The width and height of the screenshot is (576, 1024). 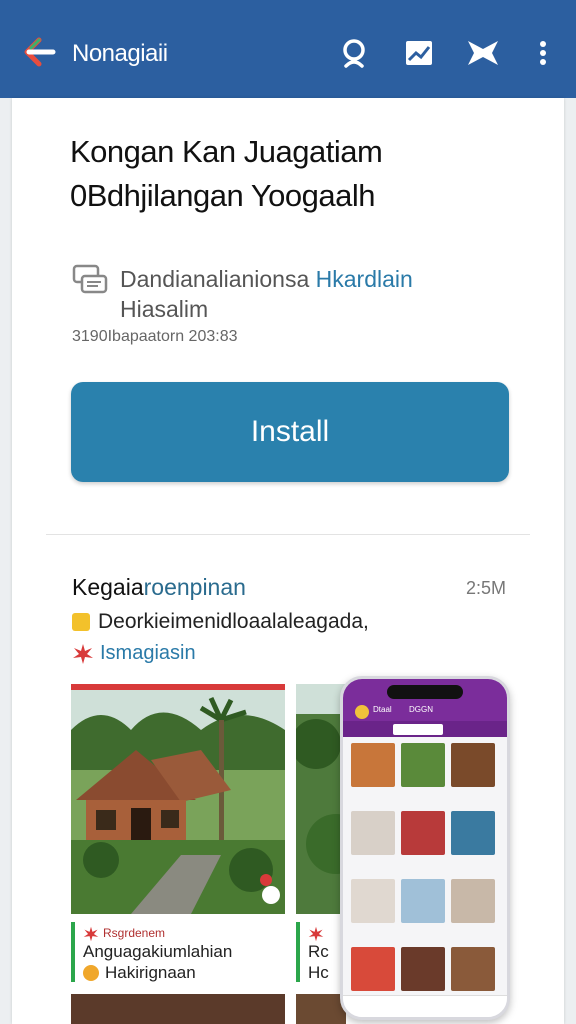 I want to click on bookmark-button, so click(x=483, y=53).